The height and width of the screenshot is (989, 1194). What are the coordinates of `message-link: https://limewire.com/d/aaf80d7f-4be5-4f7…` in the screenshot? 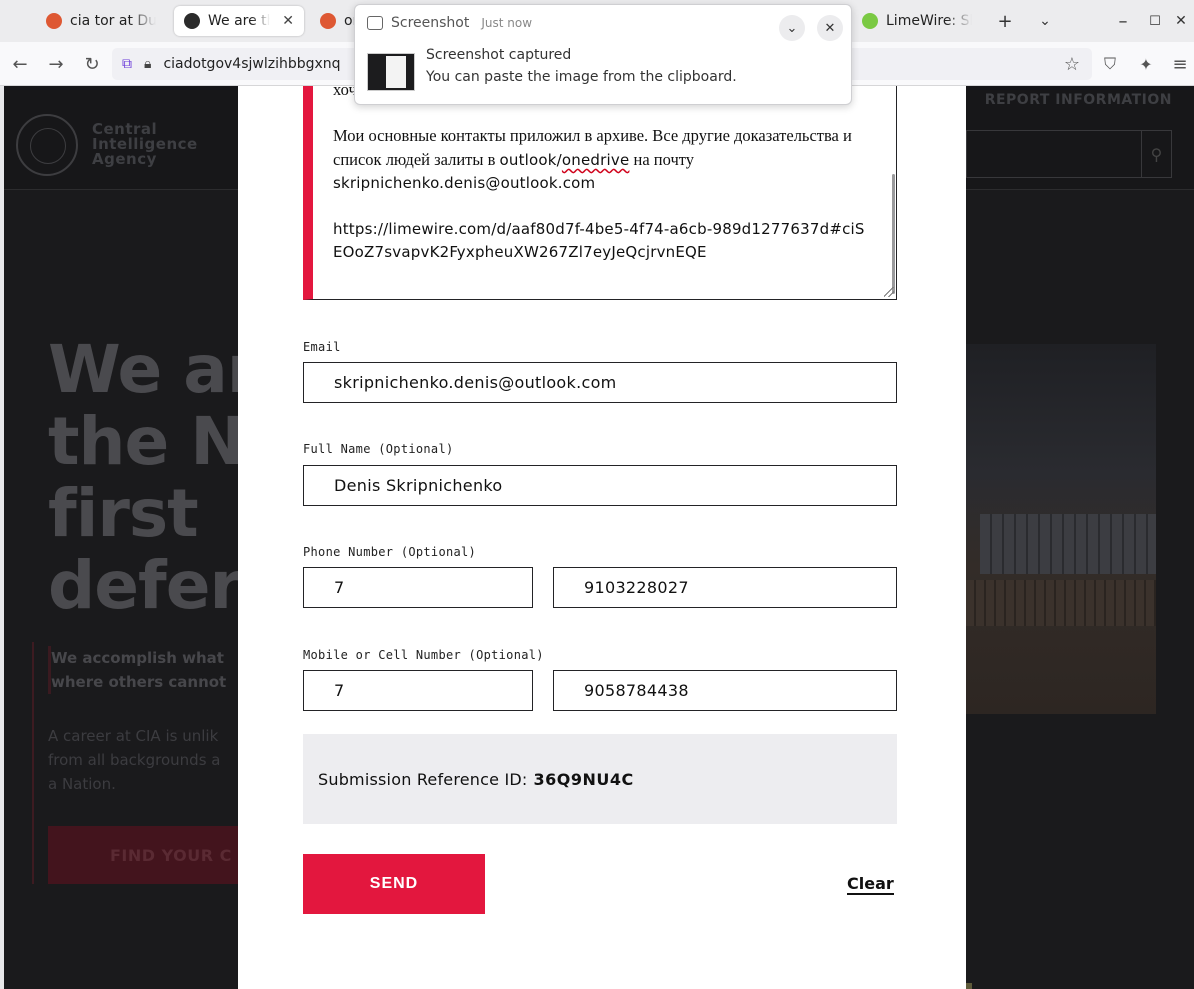 It's located at (599, 240).